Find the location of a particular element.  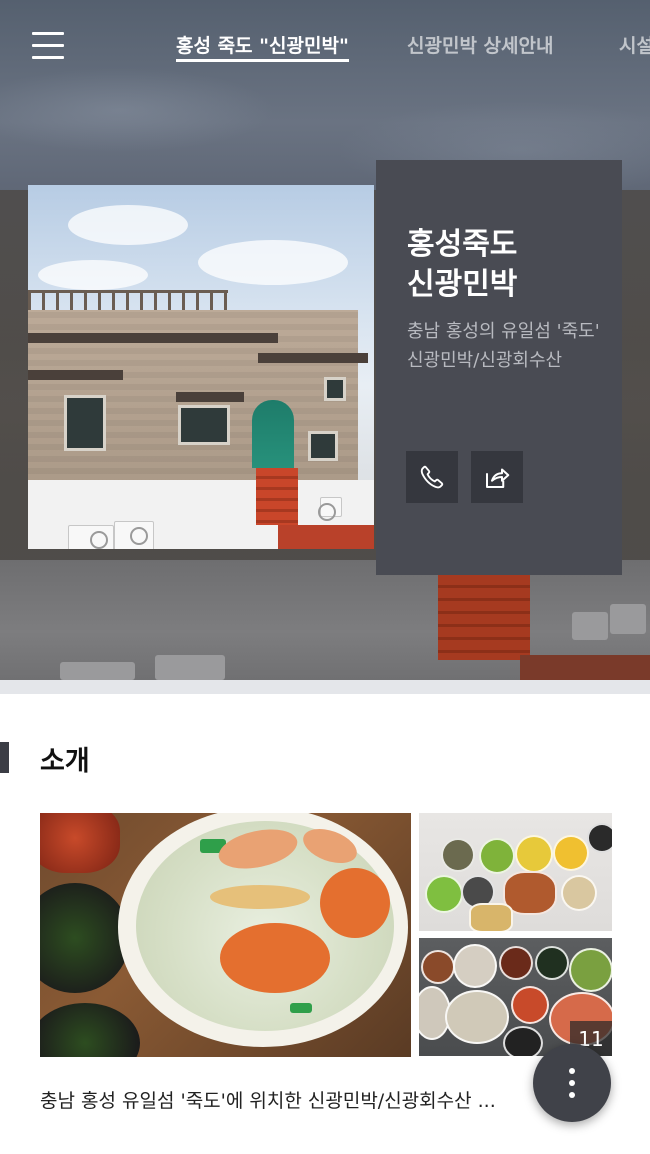

food-clam is located at coordinates (260, 897).